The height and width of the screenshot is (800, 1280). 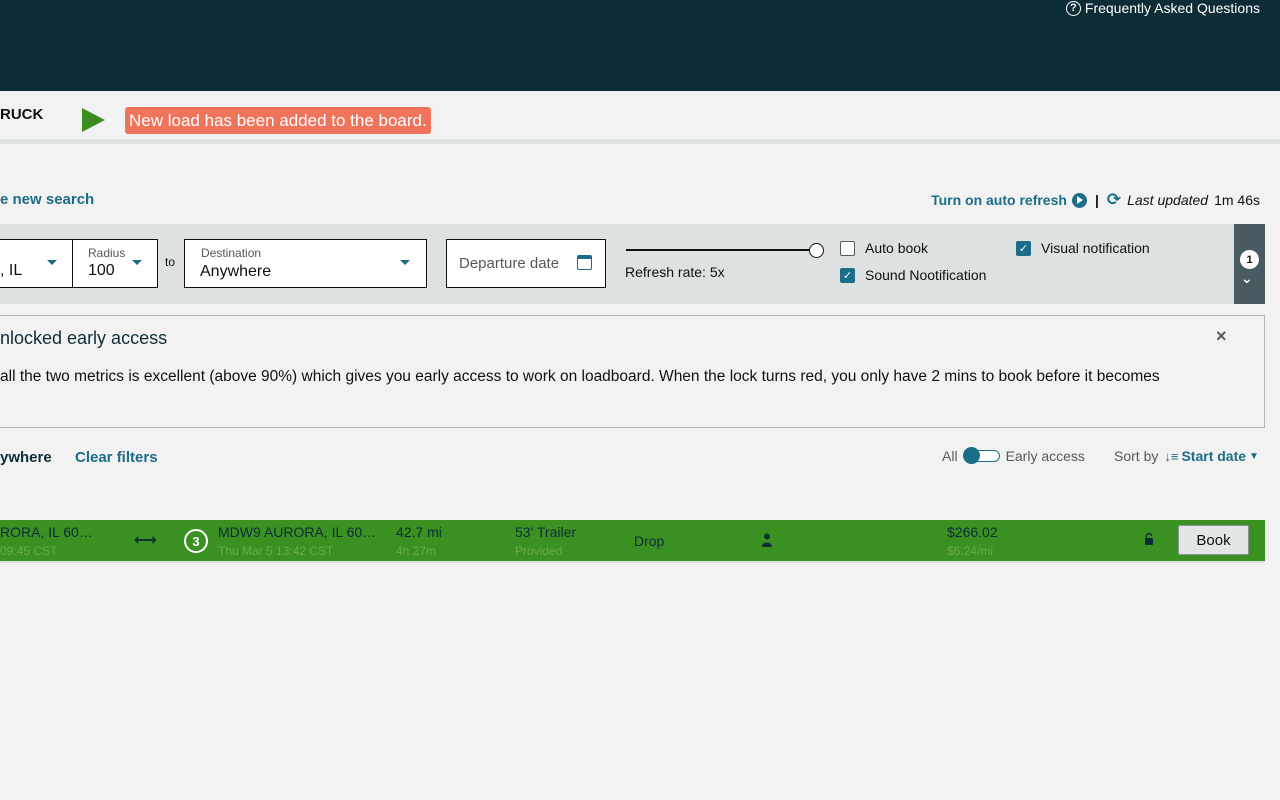 I want to click on close-icon: ×, so click(x=1221, y=336).